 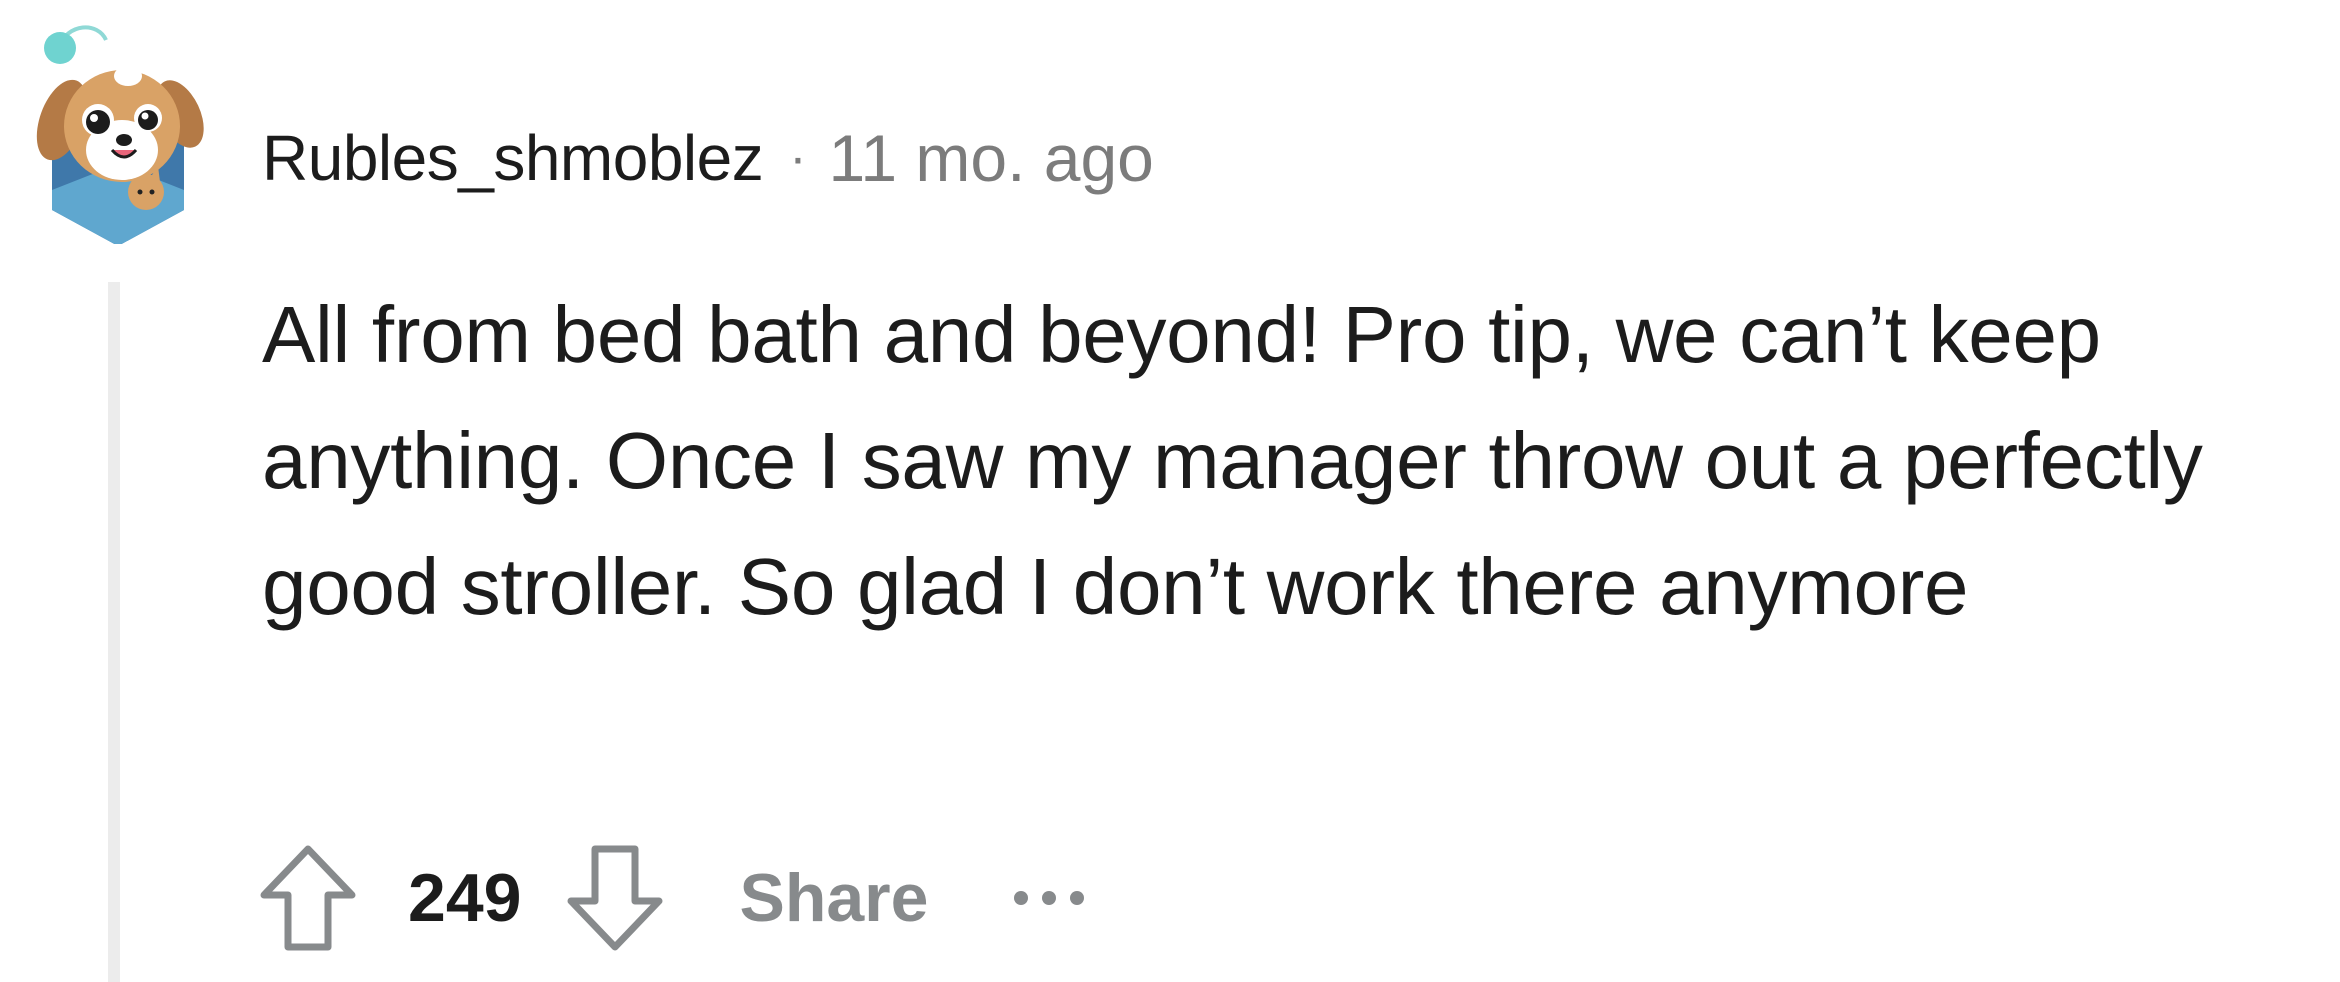 I want to click on share-button: Share, so click(x=833, y=898).